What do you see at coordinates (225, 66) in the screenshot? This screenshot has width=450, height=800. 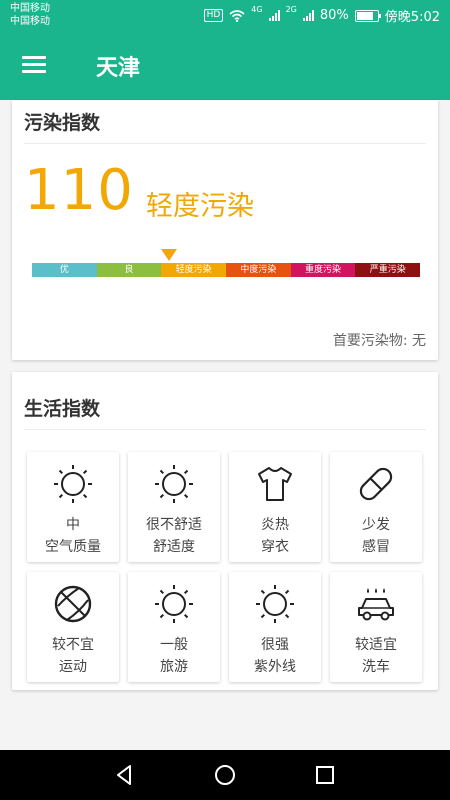 I see `app-bar: 天津` at bounding box center [225, 66].